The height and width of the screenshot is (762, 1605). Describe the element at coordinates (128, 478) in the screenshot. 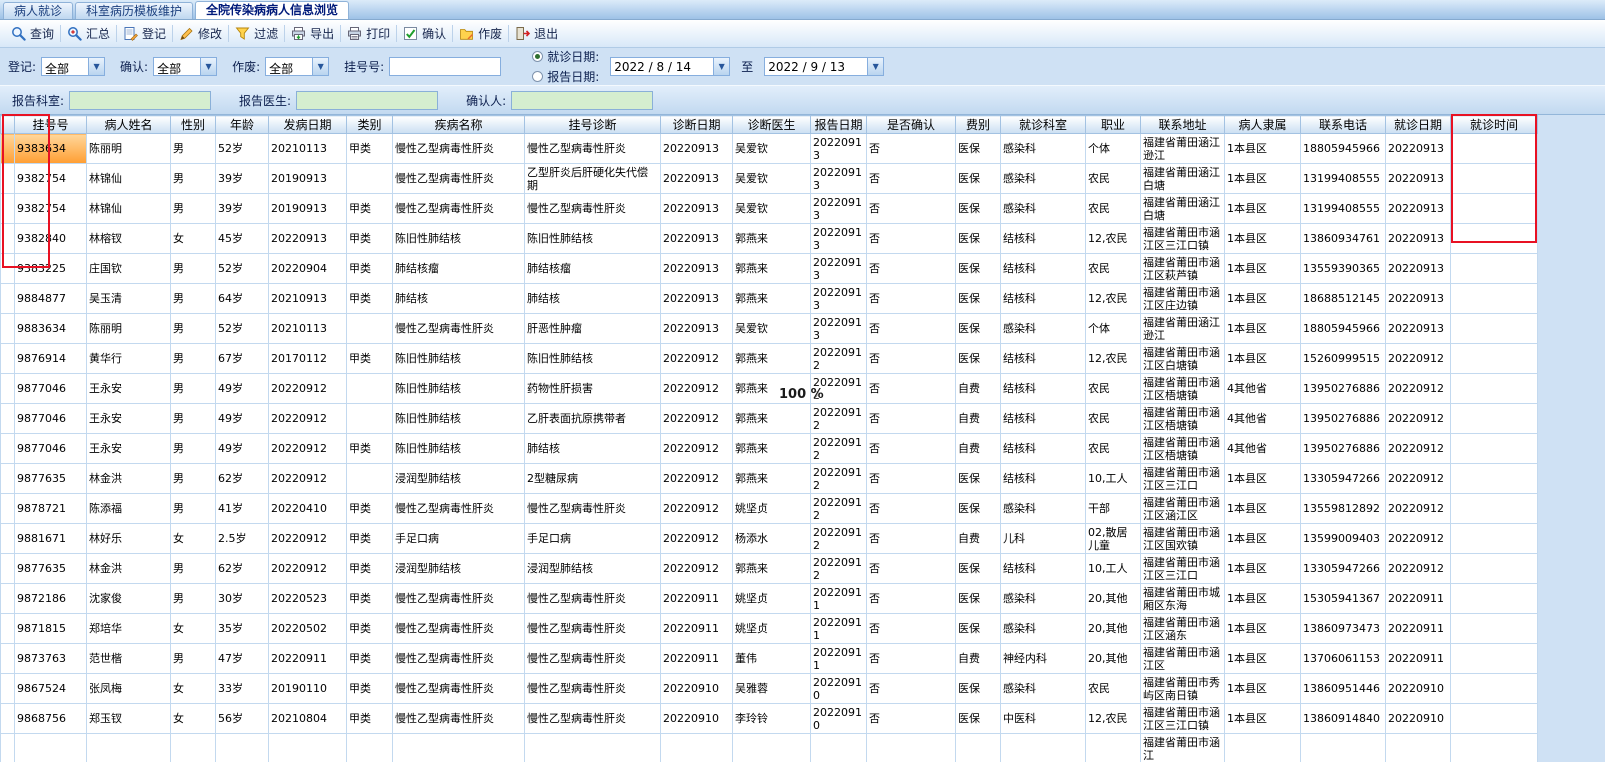

I see `cell: 林金洪` at that location.